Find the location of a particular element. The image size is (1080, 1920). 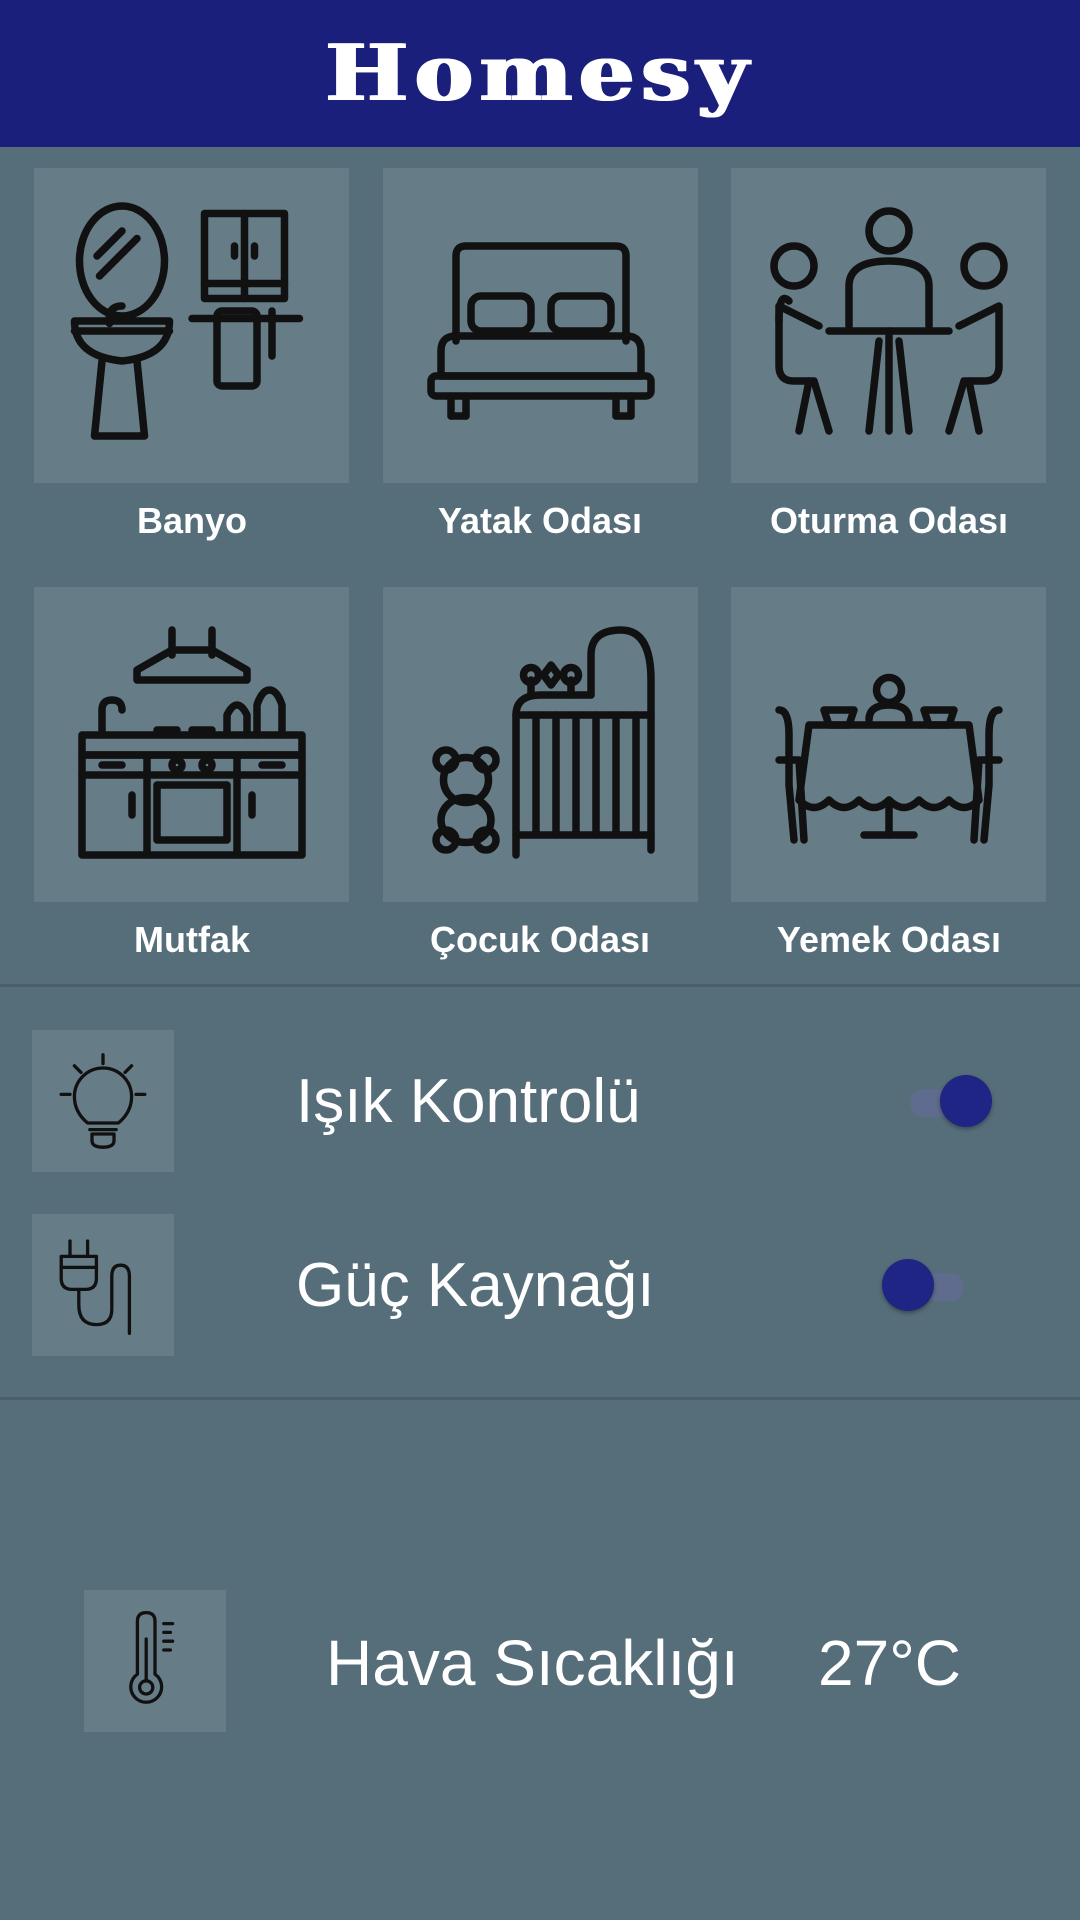

room-label-bedroom: Yatak Odası is located at coordinates (540, 520).